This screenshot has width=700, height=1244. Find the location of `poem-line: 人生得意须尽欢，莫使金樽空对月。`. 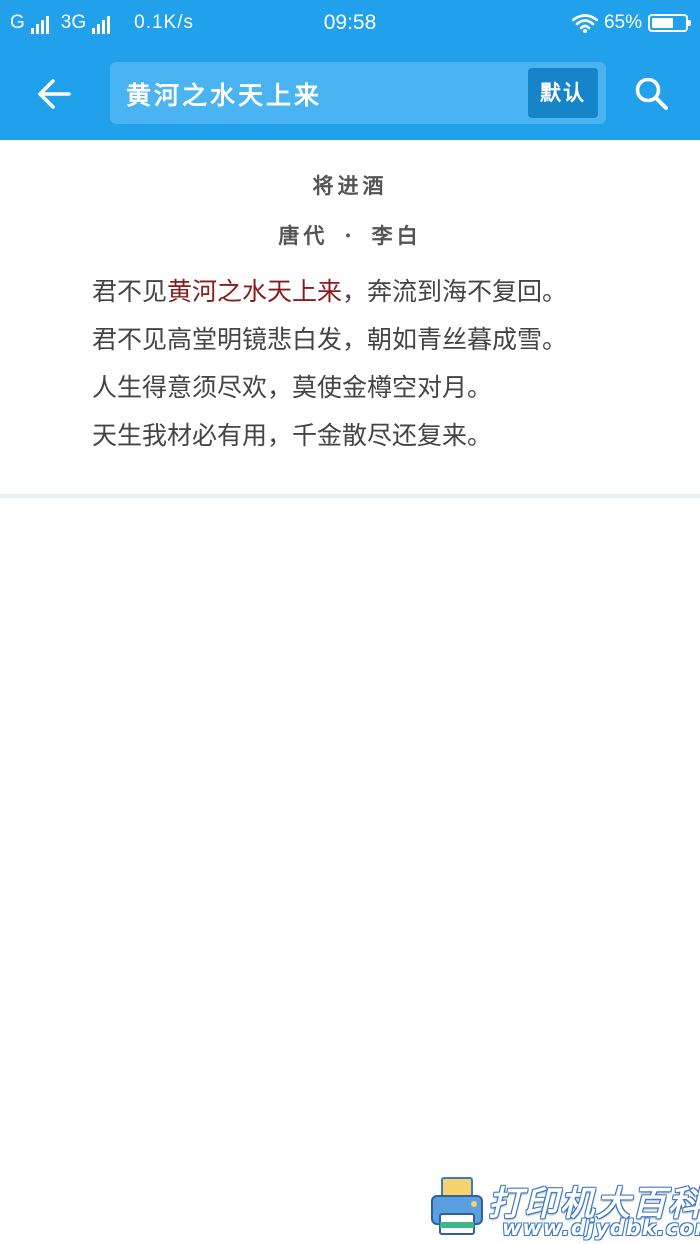

poem-line: 人生得意须尽欢，莫使金樽空对月。 is located at coordinates (376, 388).